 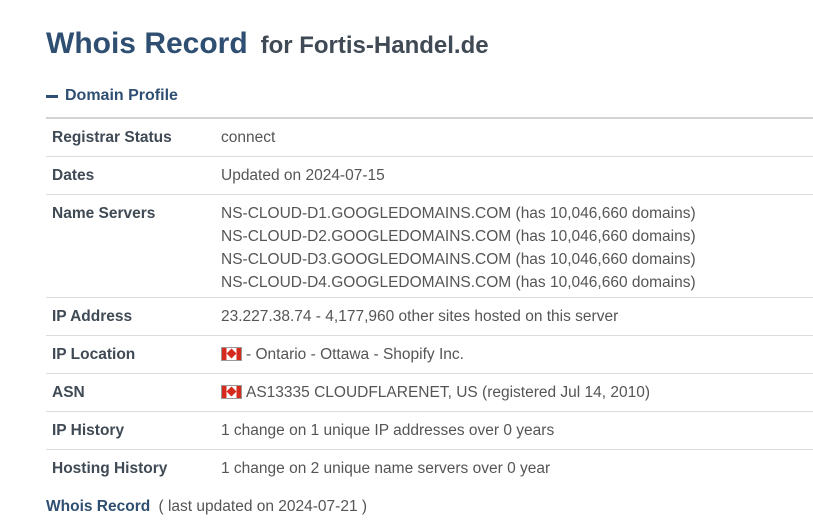 I want to click on page-title-domain: for Fortis-Handel.de, so click(x=374, y=45).